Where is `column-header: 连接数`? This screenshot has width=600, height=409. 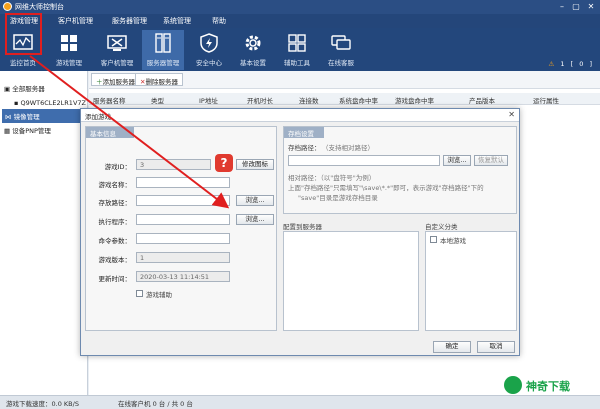
column-header: 连接数 is located at coordinates (309, 100).